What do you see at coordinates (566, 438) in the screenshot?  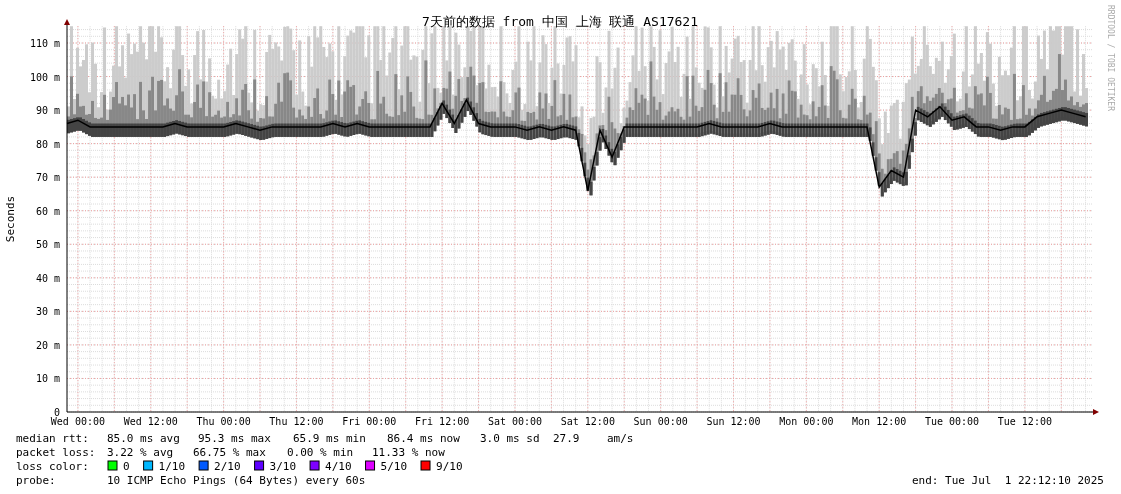 I see `stat-value: 27.9` at bounding box center [566, 438].